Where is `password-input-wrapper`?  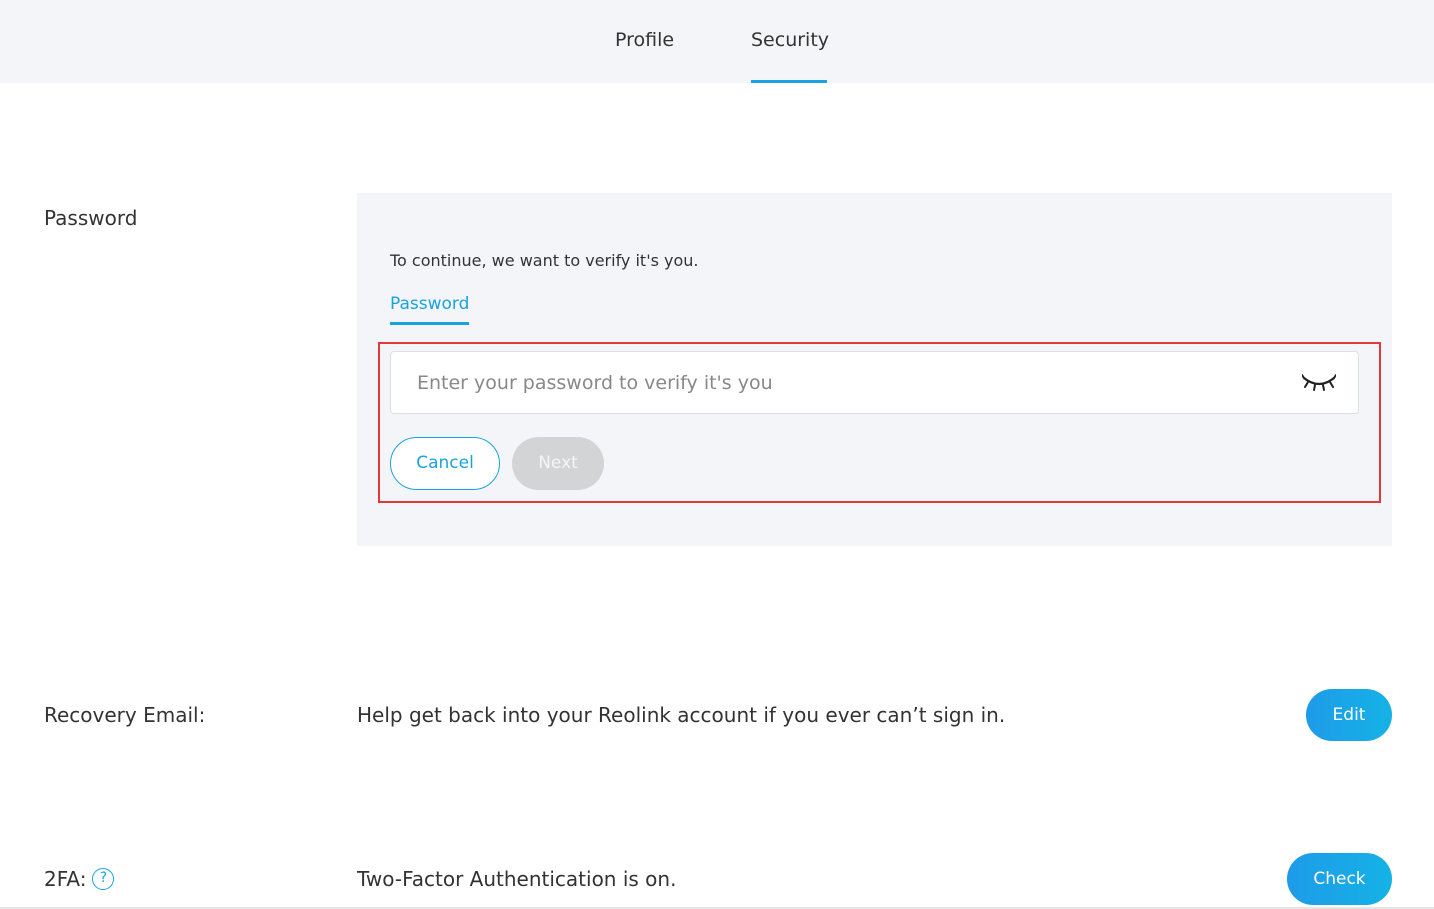
password-input-wrapper is located at coordinates (874, 382).